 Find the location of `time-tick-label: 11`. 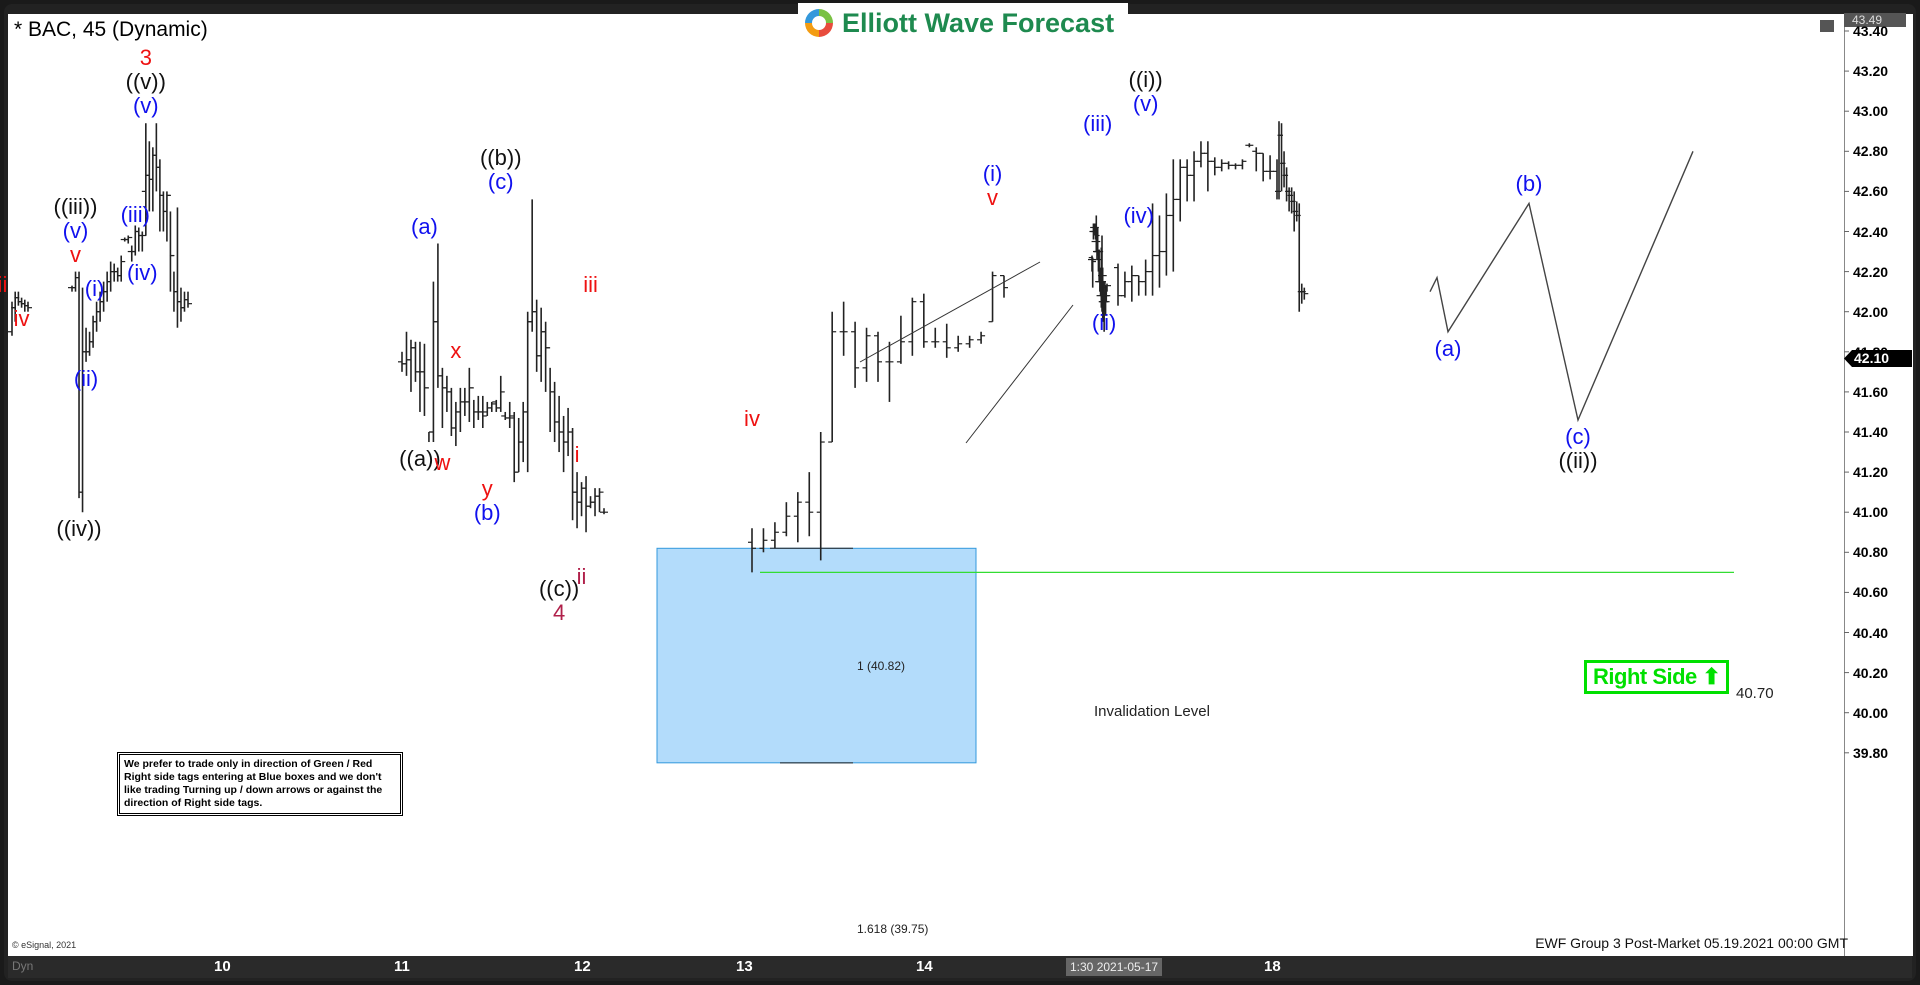

time-tick-label: 11 is located at coordinates (402, 966).